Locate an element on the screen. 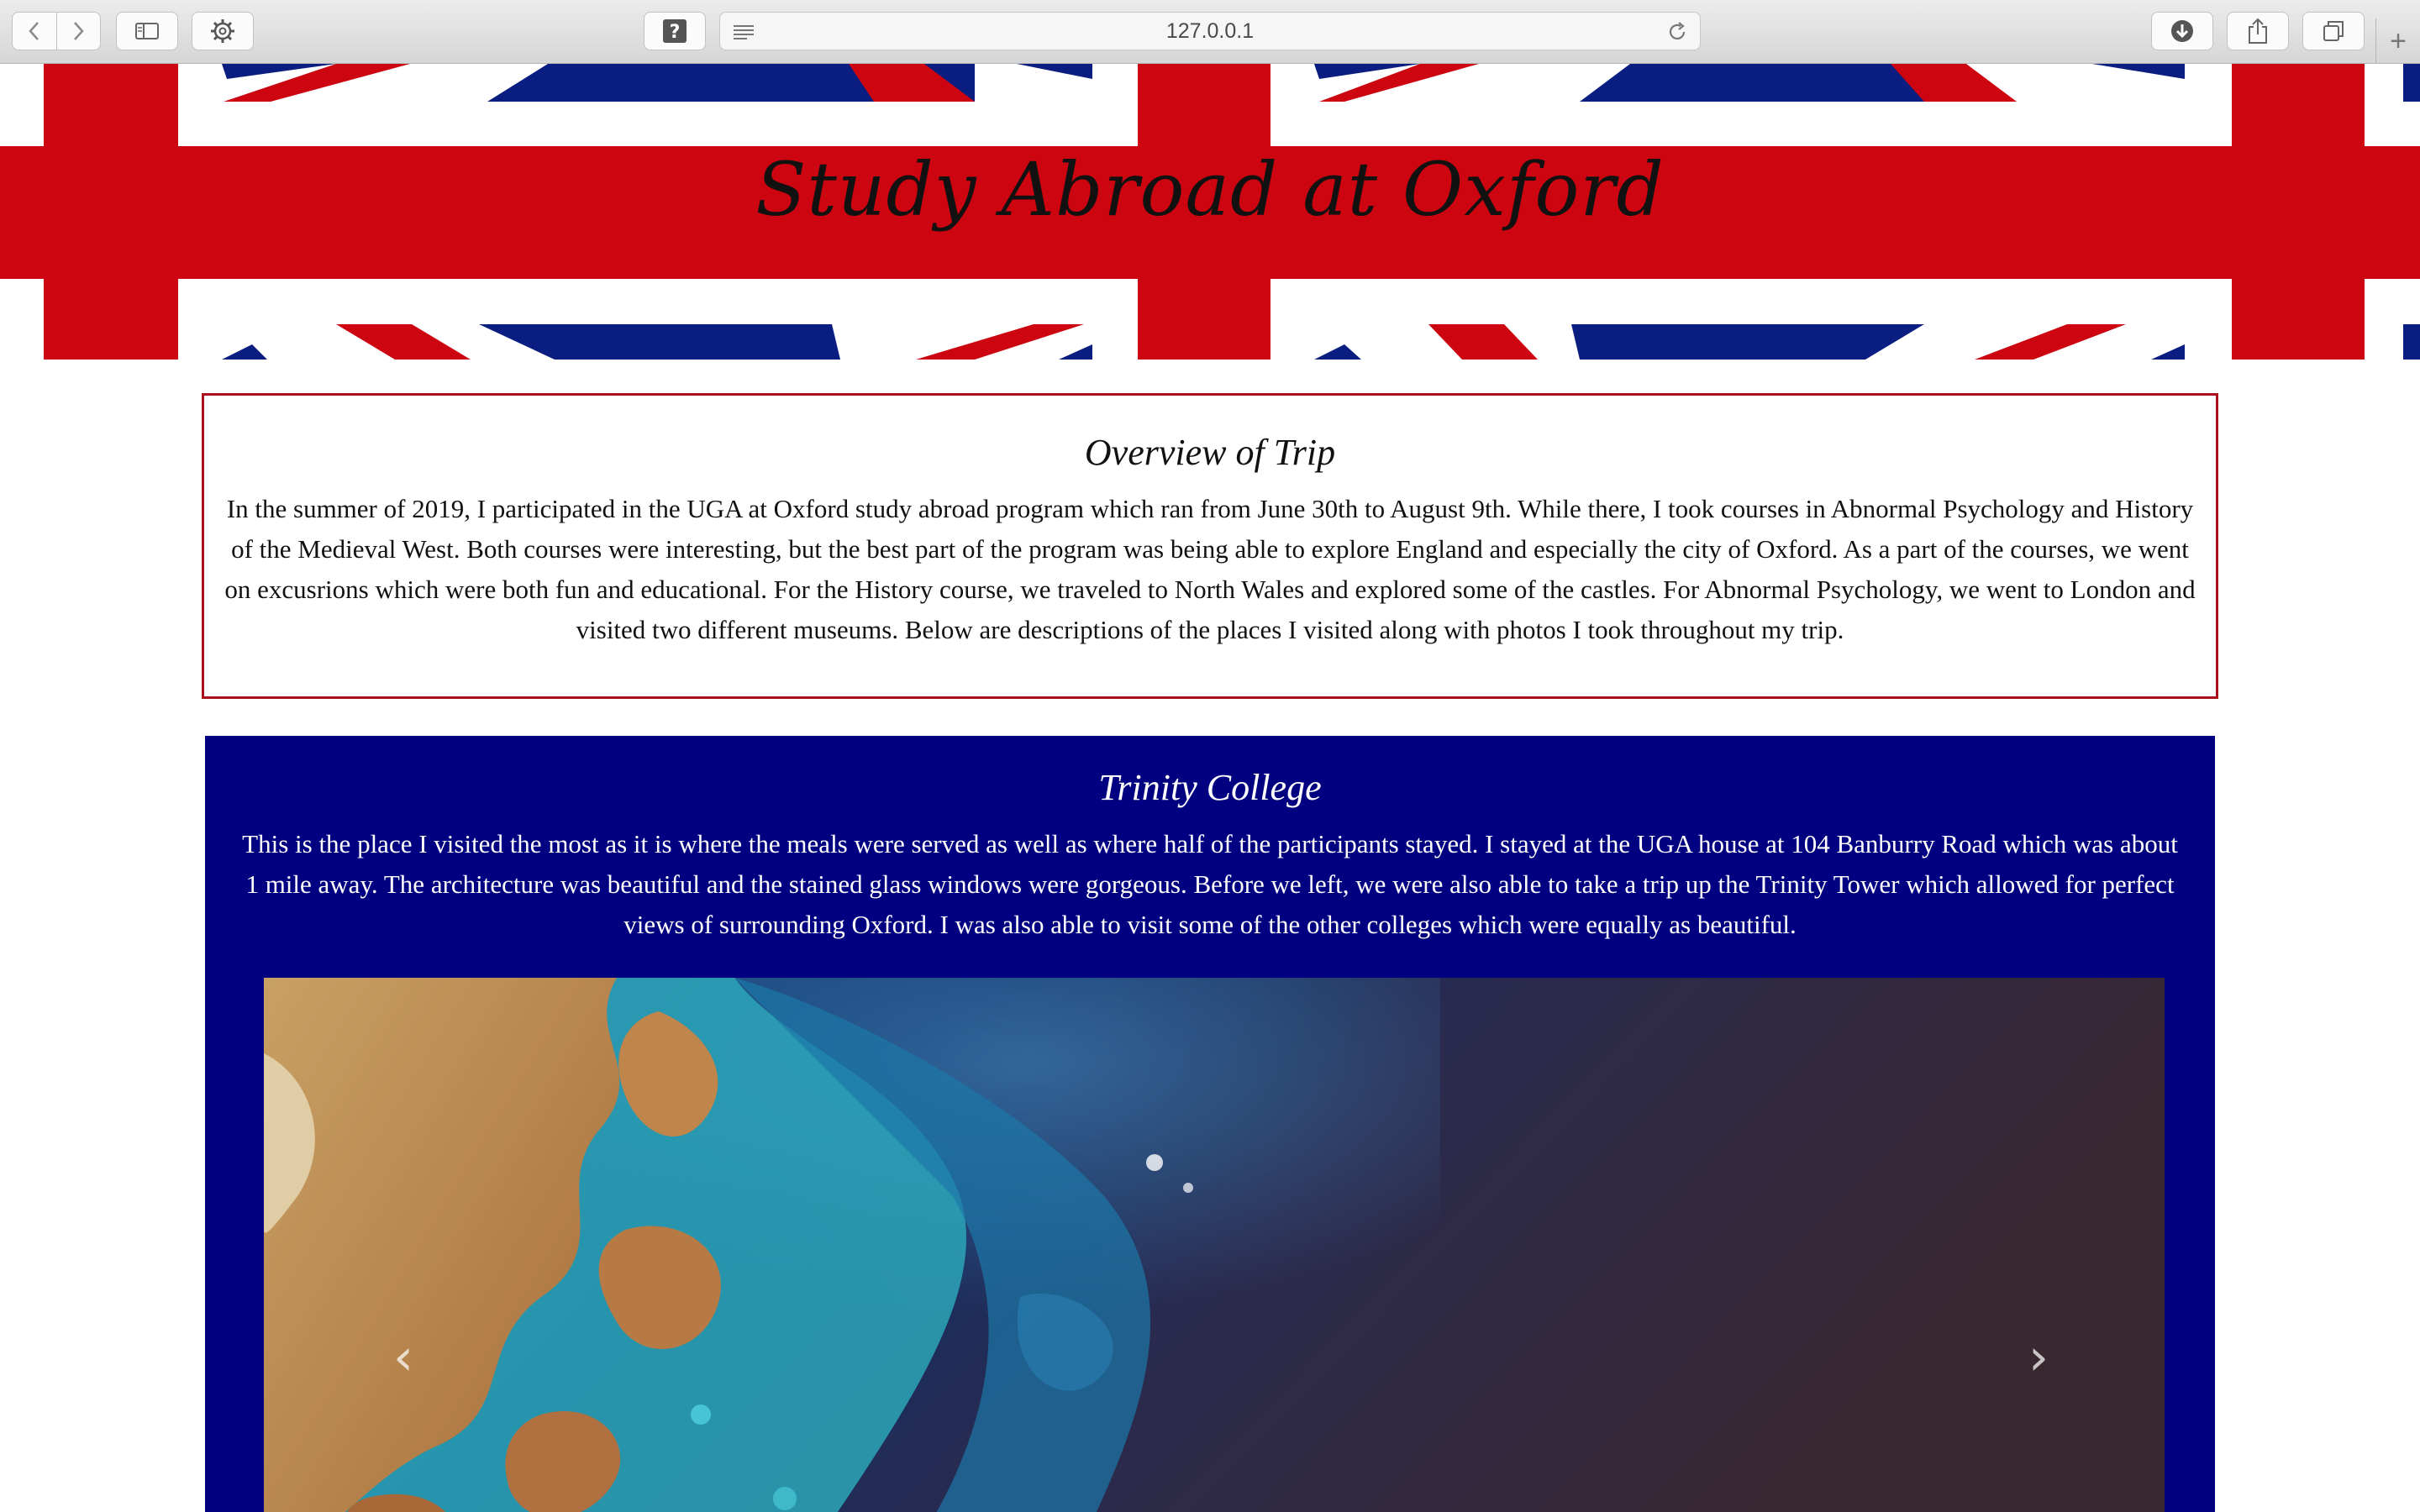 This screenshot has height=1512, width=2420. download-icon is located at coordinates (2182, 31).